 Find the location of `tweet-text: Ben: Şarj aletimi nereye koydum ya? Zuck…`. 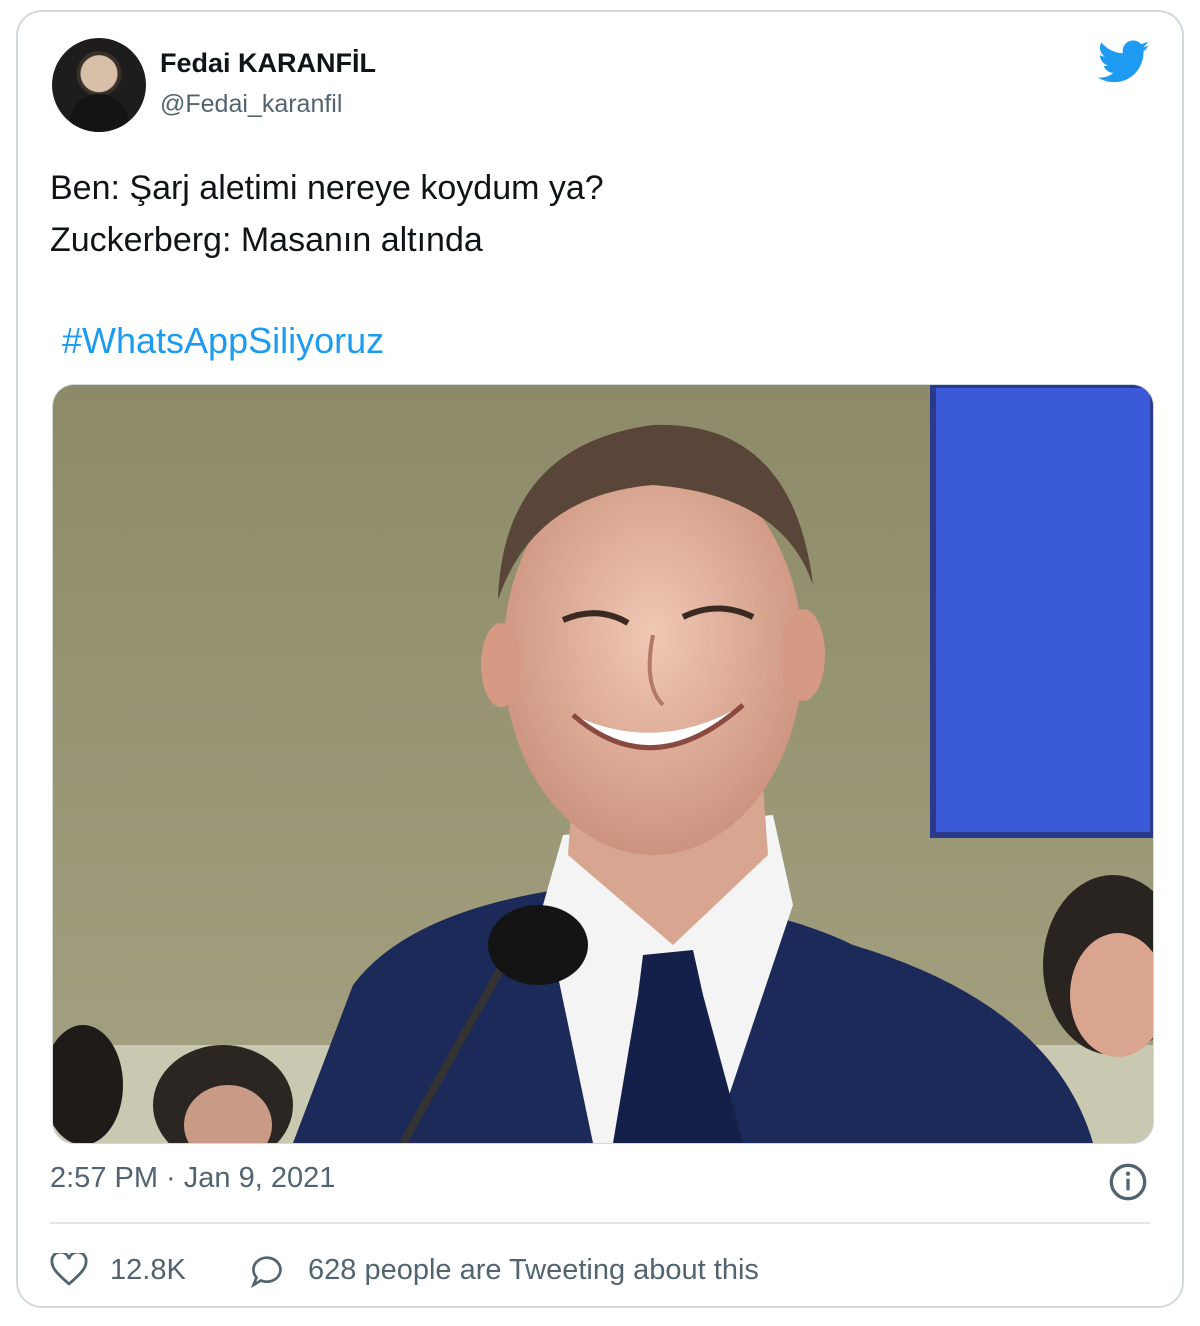

tweet-text: Ben: Şarj aletimi nereye koydum ya? Zuck… is located at coordinates (327, 214).